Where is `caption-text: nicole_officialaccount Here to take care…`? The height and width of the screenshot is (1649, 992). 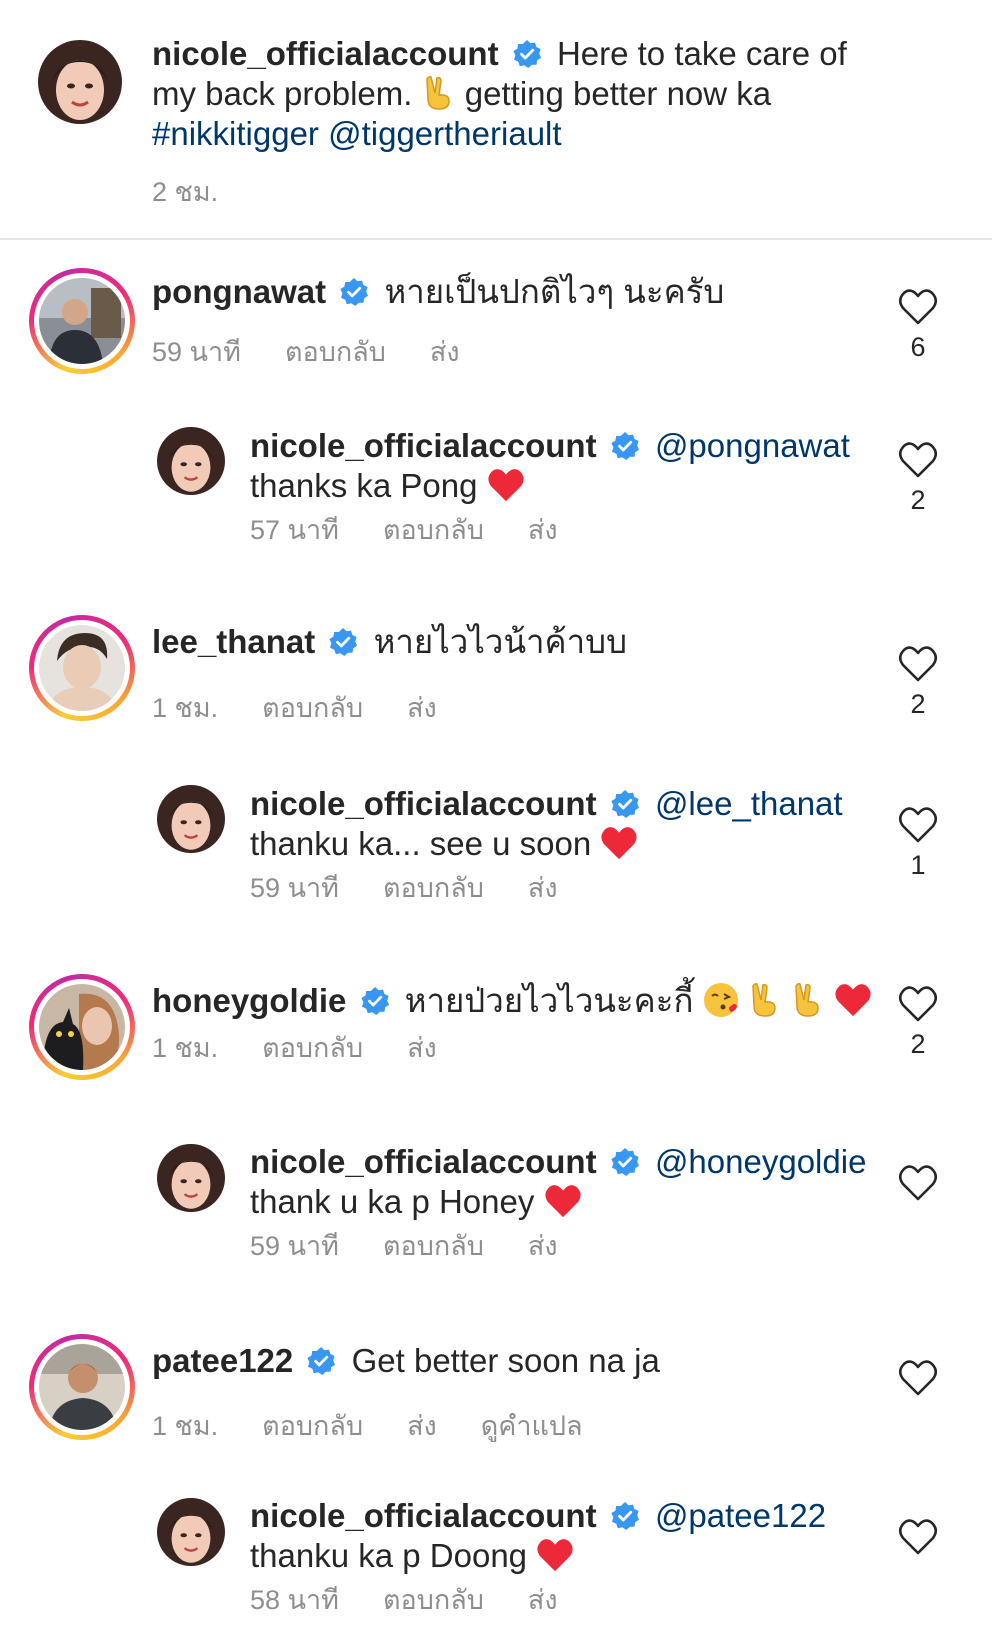
caption-text: nicole_officialaccount Here to take care… is located at coordinates (552, 94).